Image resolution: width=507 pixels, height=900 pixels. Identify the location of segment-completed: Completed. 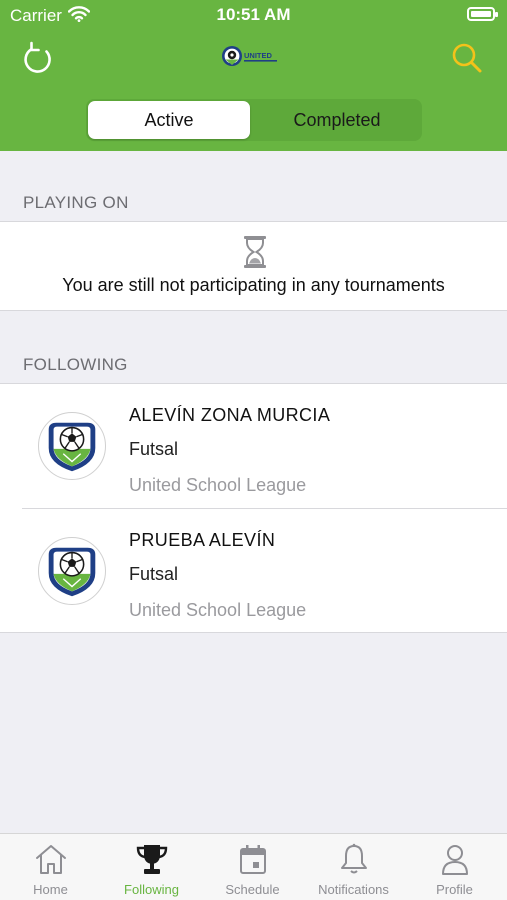
(337, 120).